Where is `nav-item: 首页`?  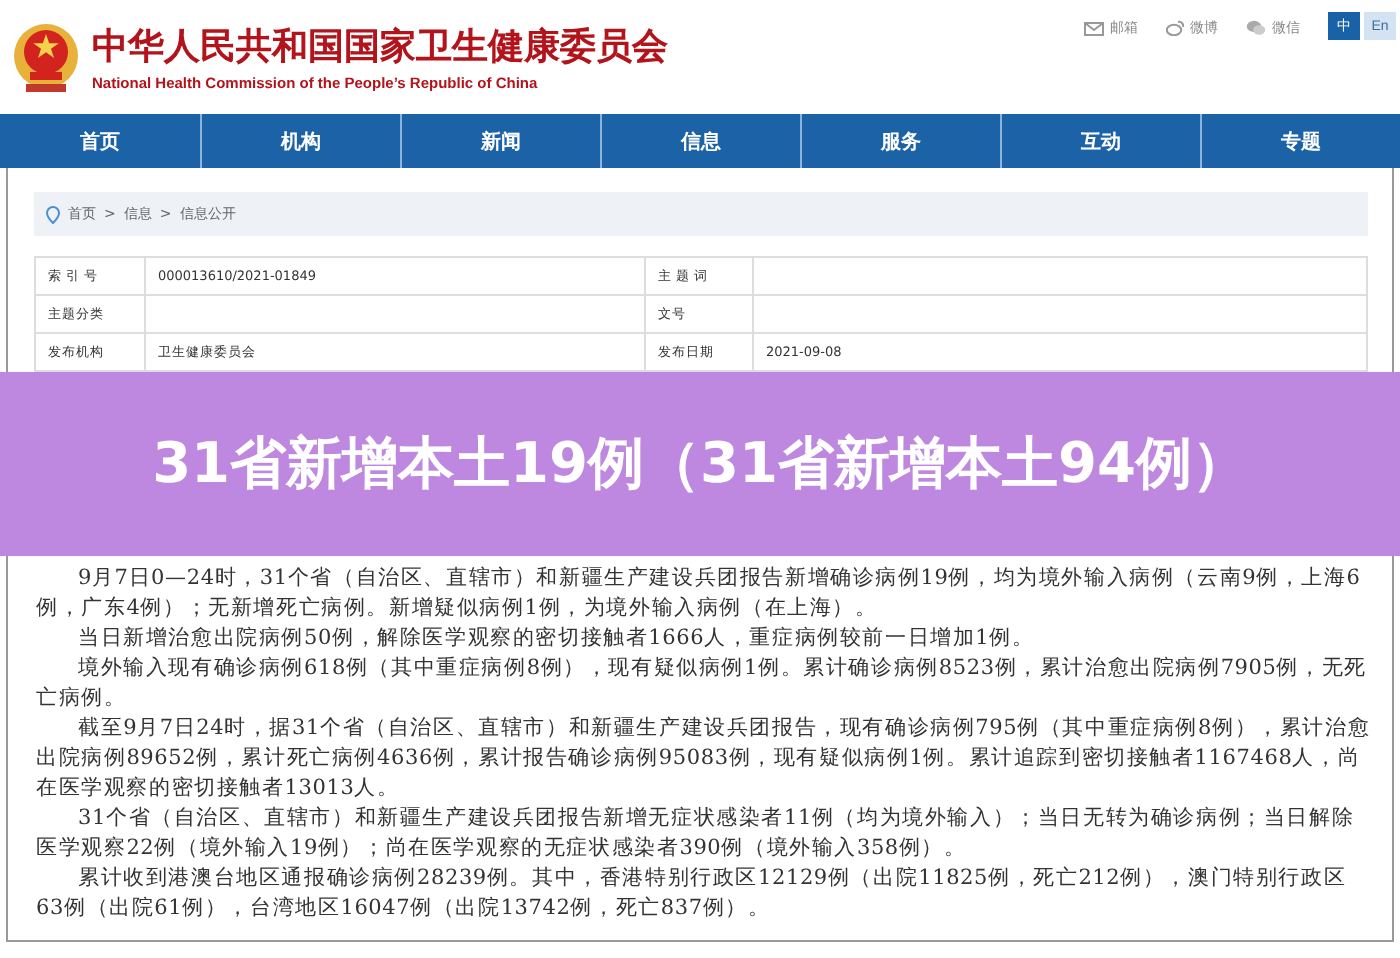 nav-item: 首页 is located at coordinates (100, 141).